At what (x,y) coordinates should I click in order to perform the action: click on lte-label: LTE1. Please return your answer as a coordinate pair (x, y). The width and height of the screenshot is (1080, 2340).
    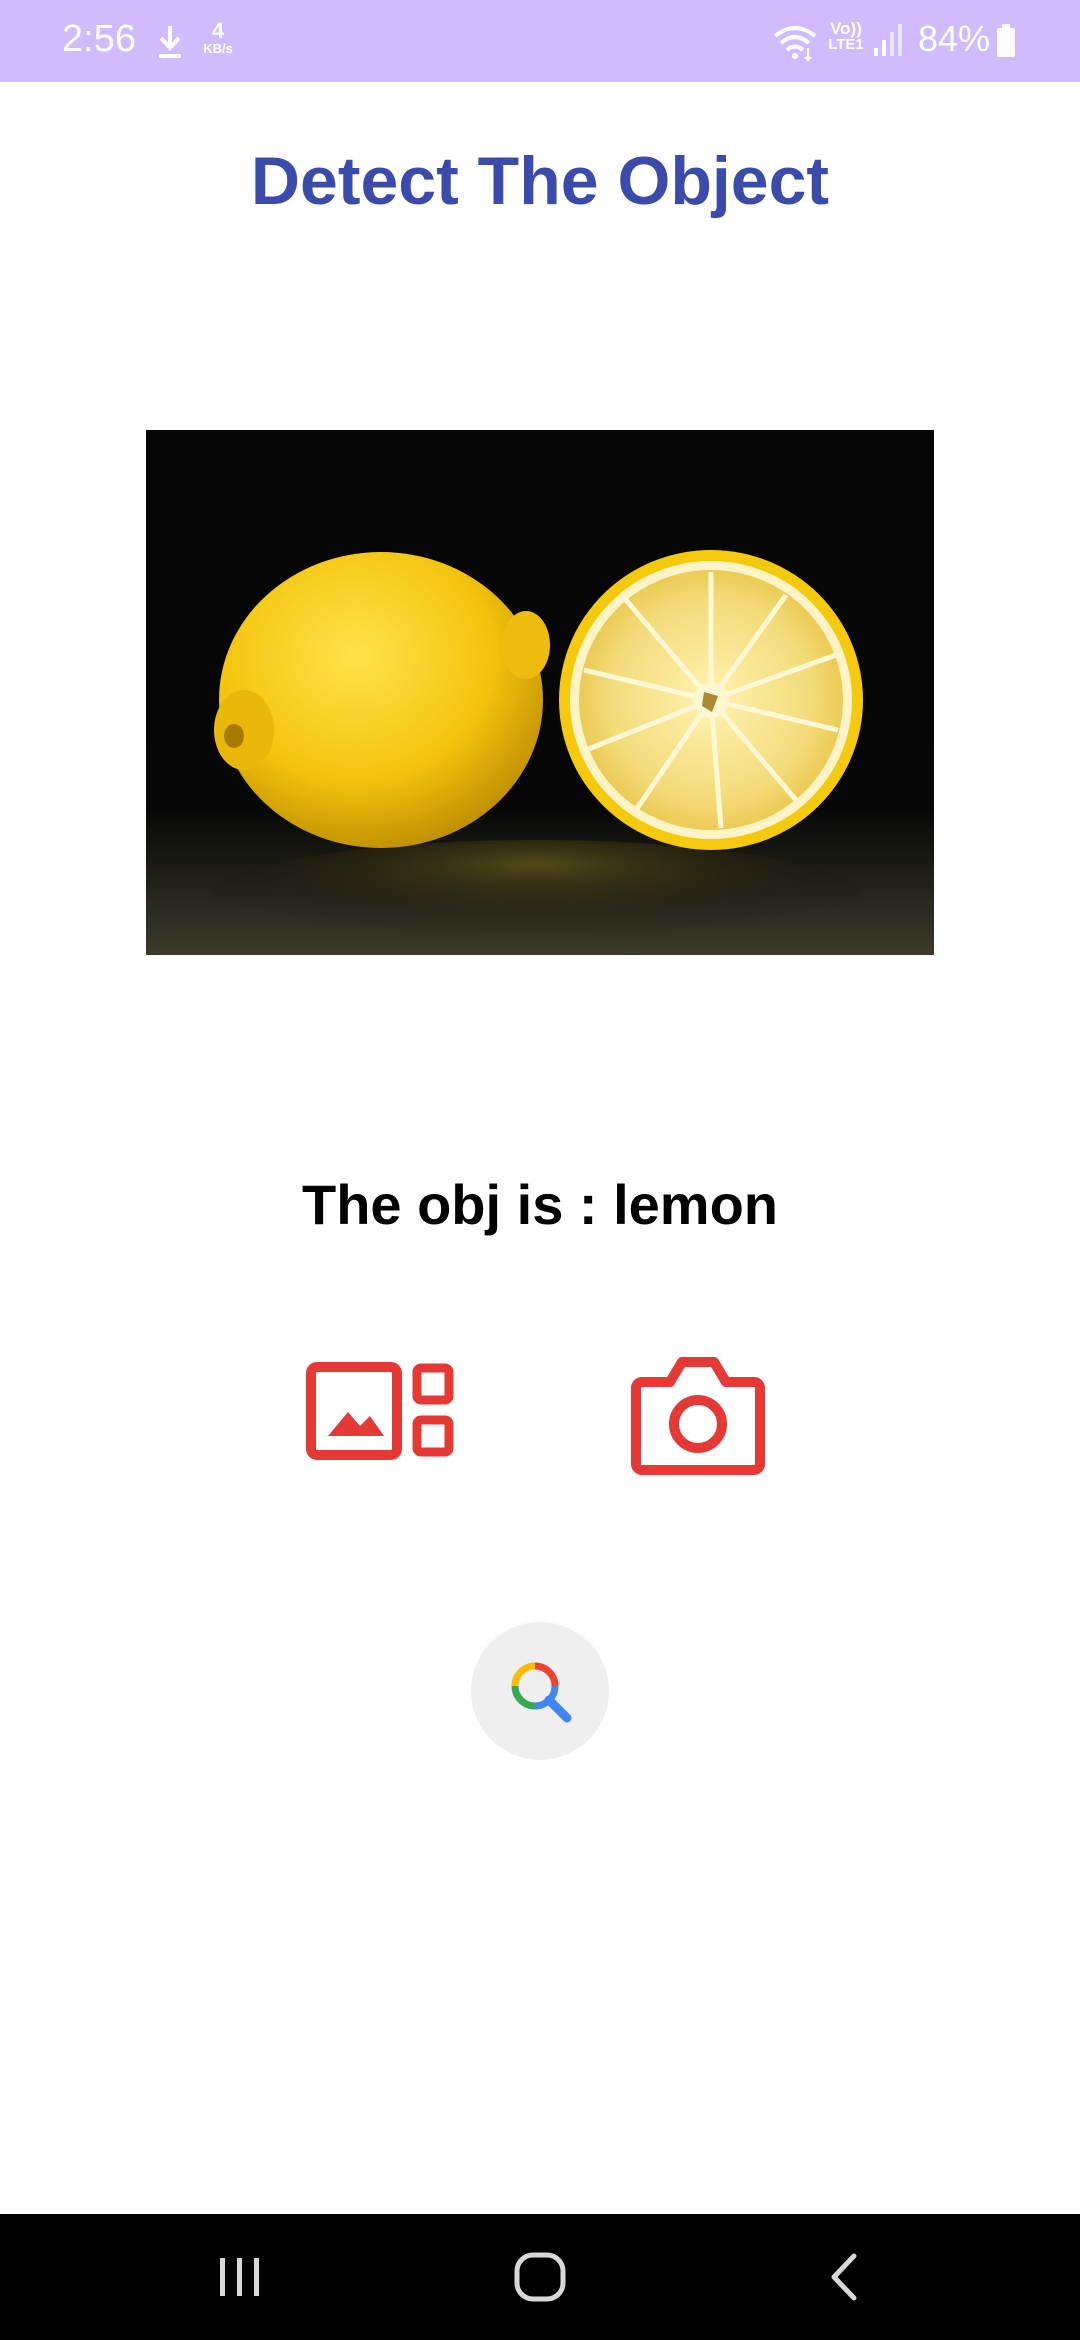
    Looking at the image, I should click on (846, 44).